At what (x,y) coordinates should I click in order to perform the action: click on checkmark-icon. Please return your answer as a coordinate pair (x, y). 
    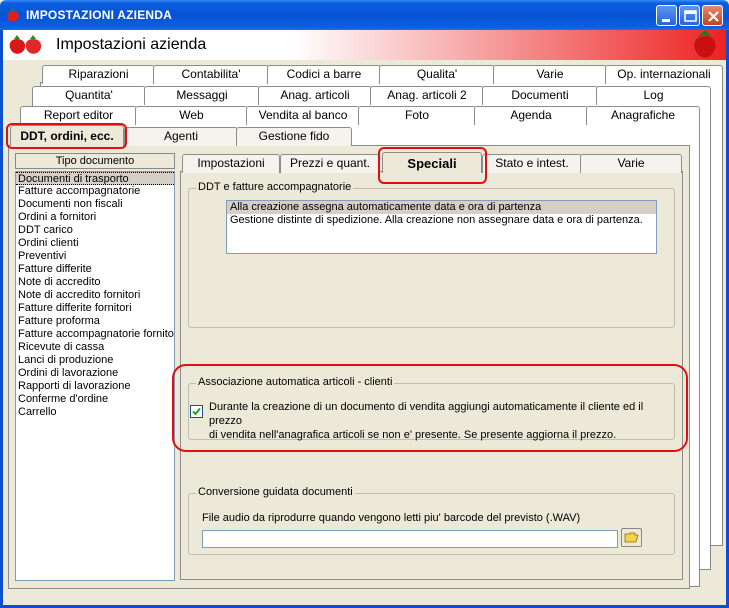
    Looking at the image, I should click on (196, 411).